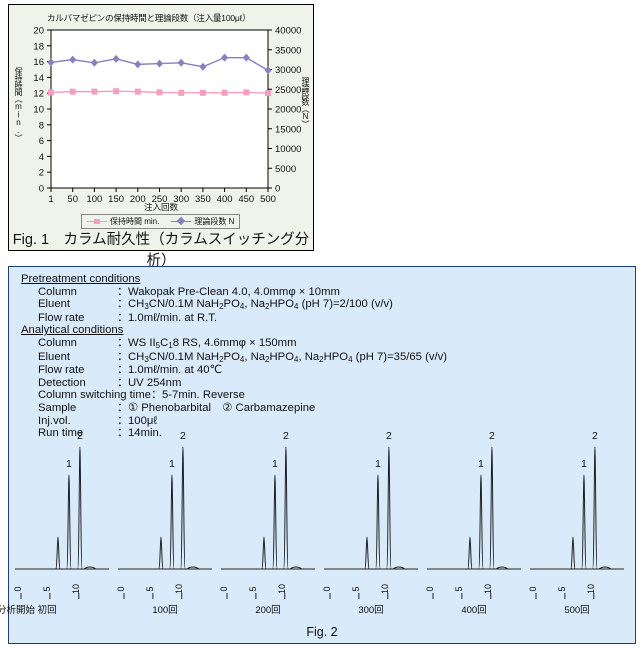 The image size is (642, 651). I want to click on chromatogram: 1 2 0 5 10 100回, so click(165, 521).